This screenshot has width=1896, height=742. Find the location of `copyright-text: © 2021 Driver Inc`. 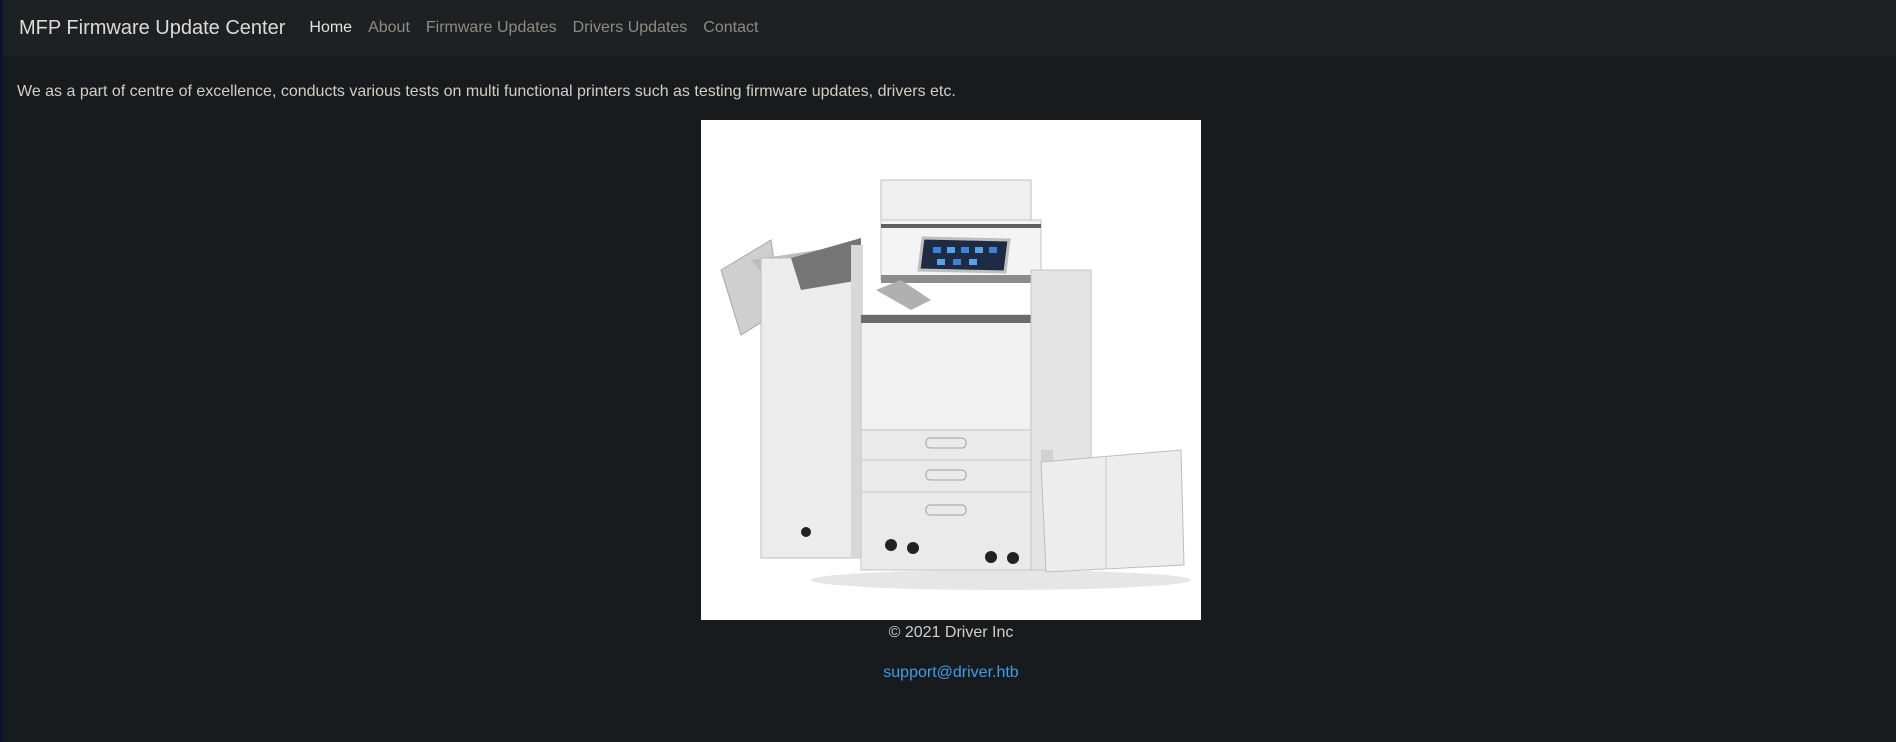

copyright-text: © 2021 Driver Inc is located at coordinates (951, 632).